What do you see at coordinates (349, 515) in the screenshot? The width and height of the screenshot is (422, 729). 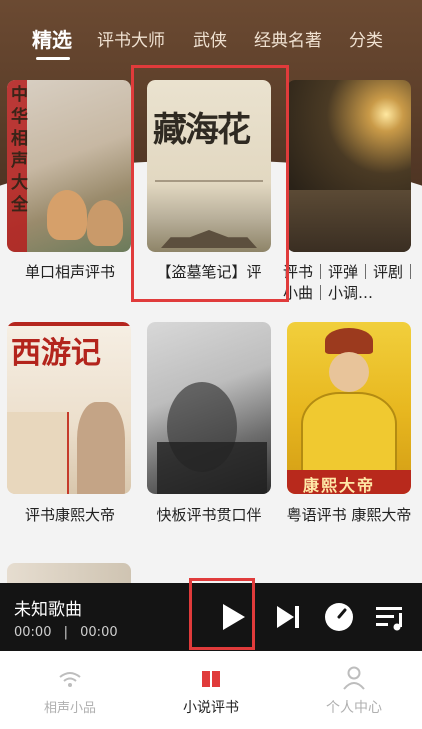 I see `album-title: 粤语评书 康熙大帝` at bounding box center [349, 515].